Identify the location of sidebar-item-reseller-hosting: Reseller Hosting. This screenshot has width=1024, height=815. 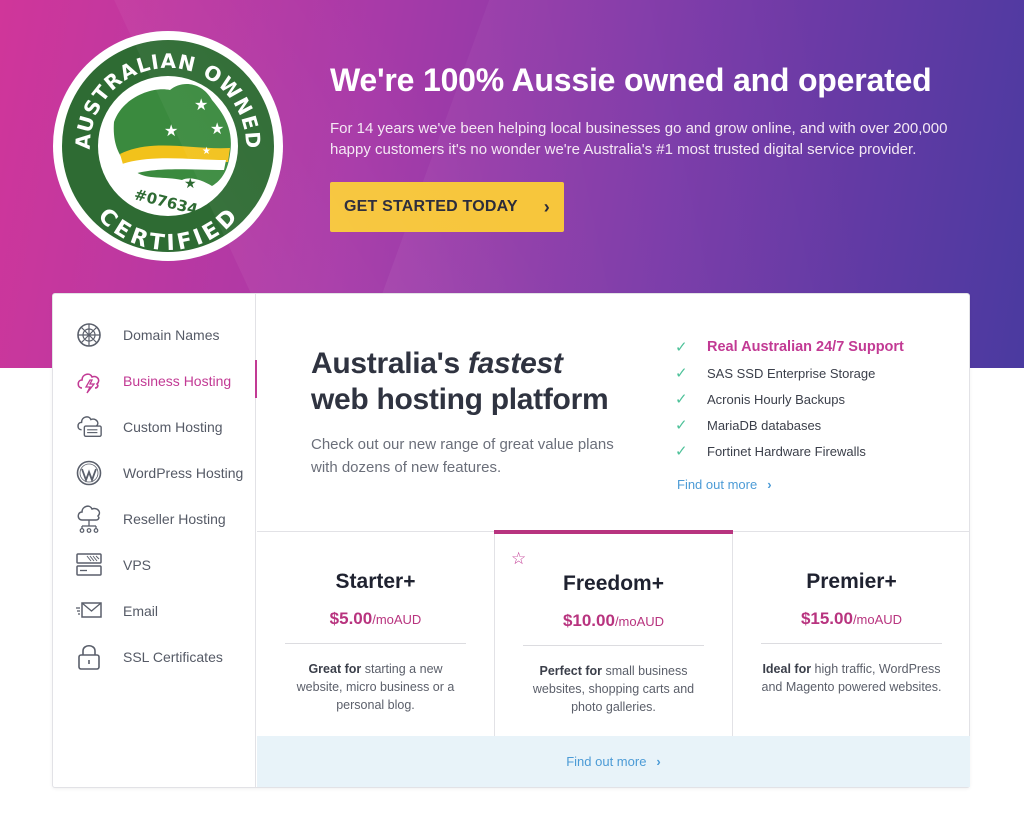
(154, 519).